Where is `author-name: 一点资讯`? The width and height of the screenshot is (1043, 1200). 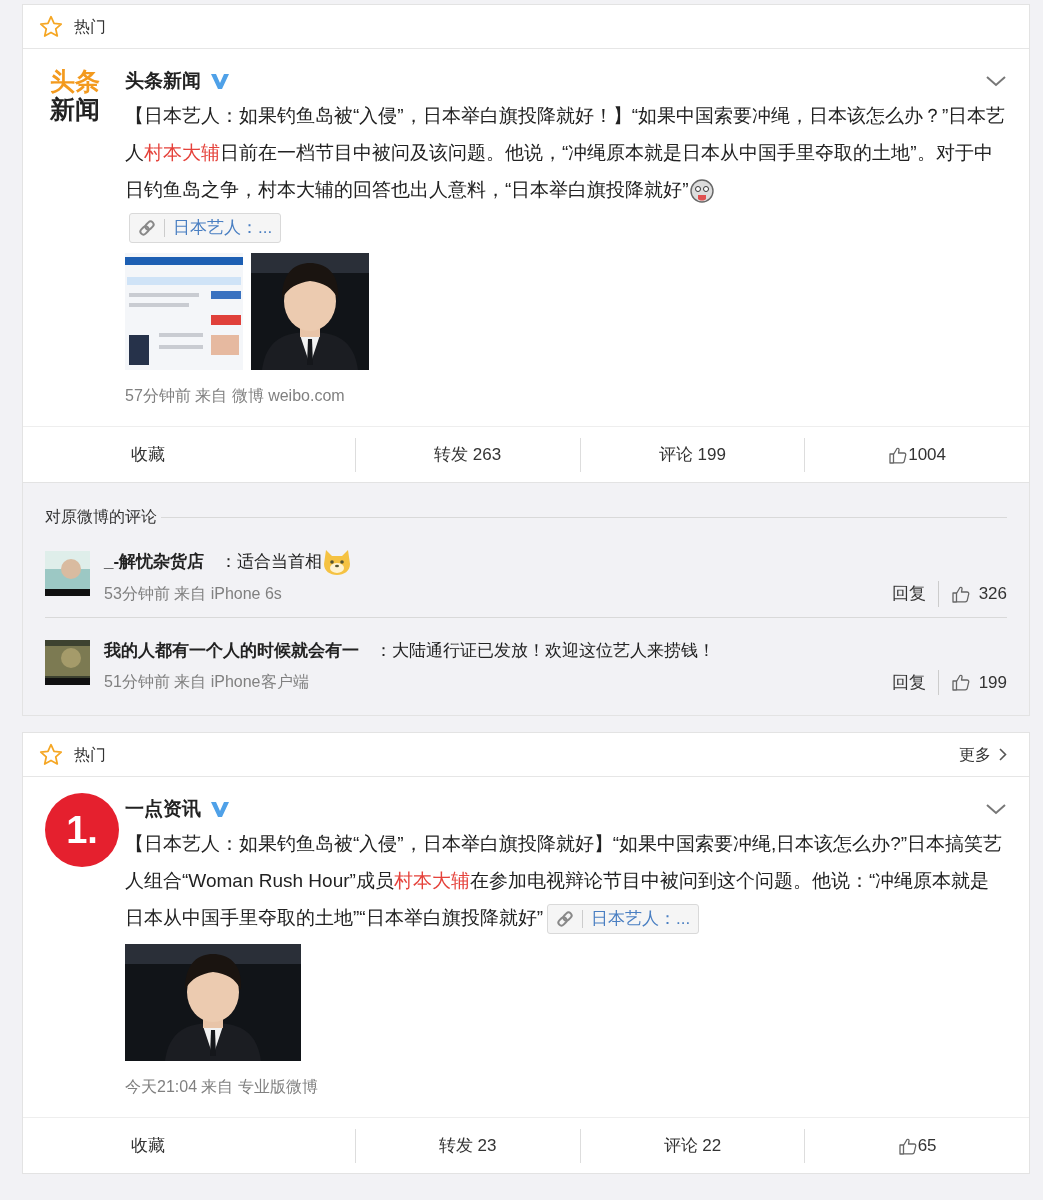 author-name: 一点资讯 is located at coordinates (163, 809).